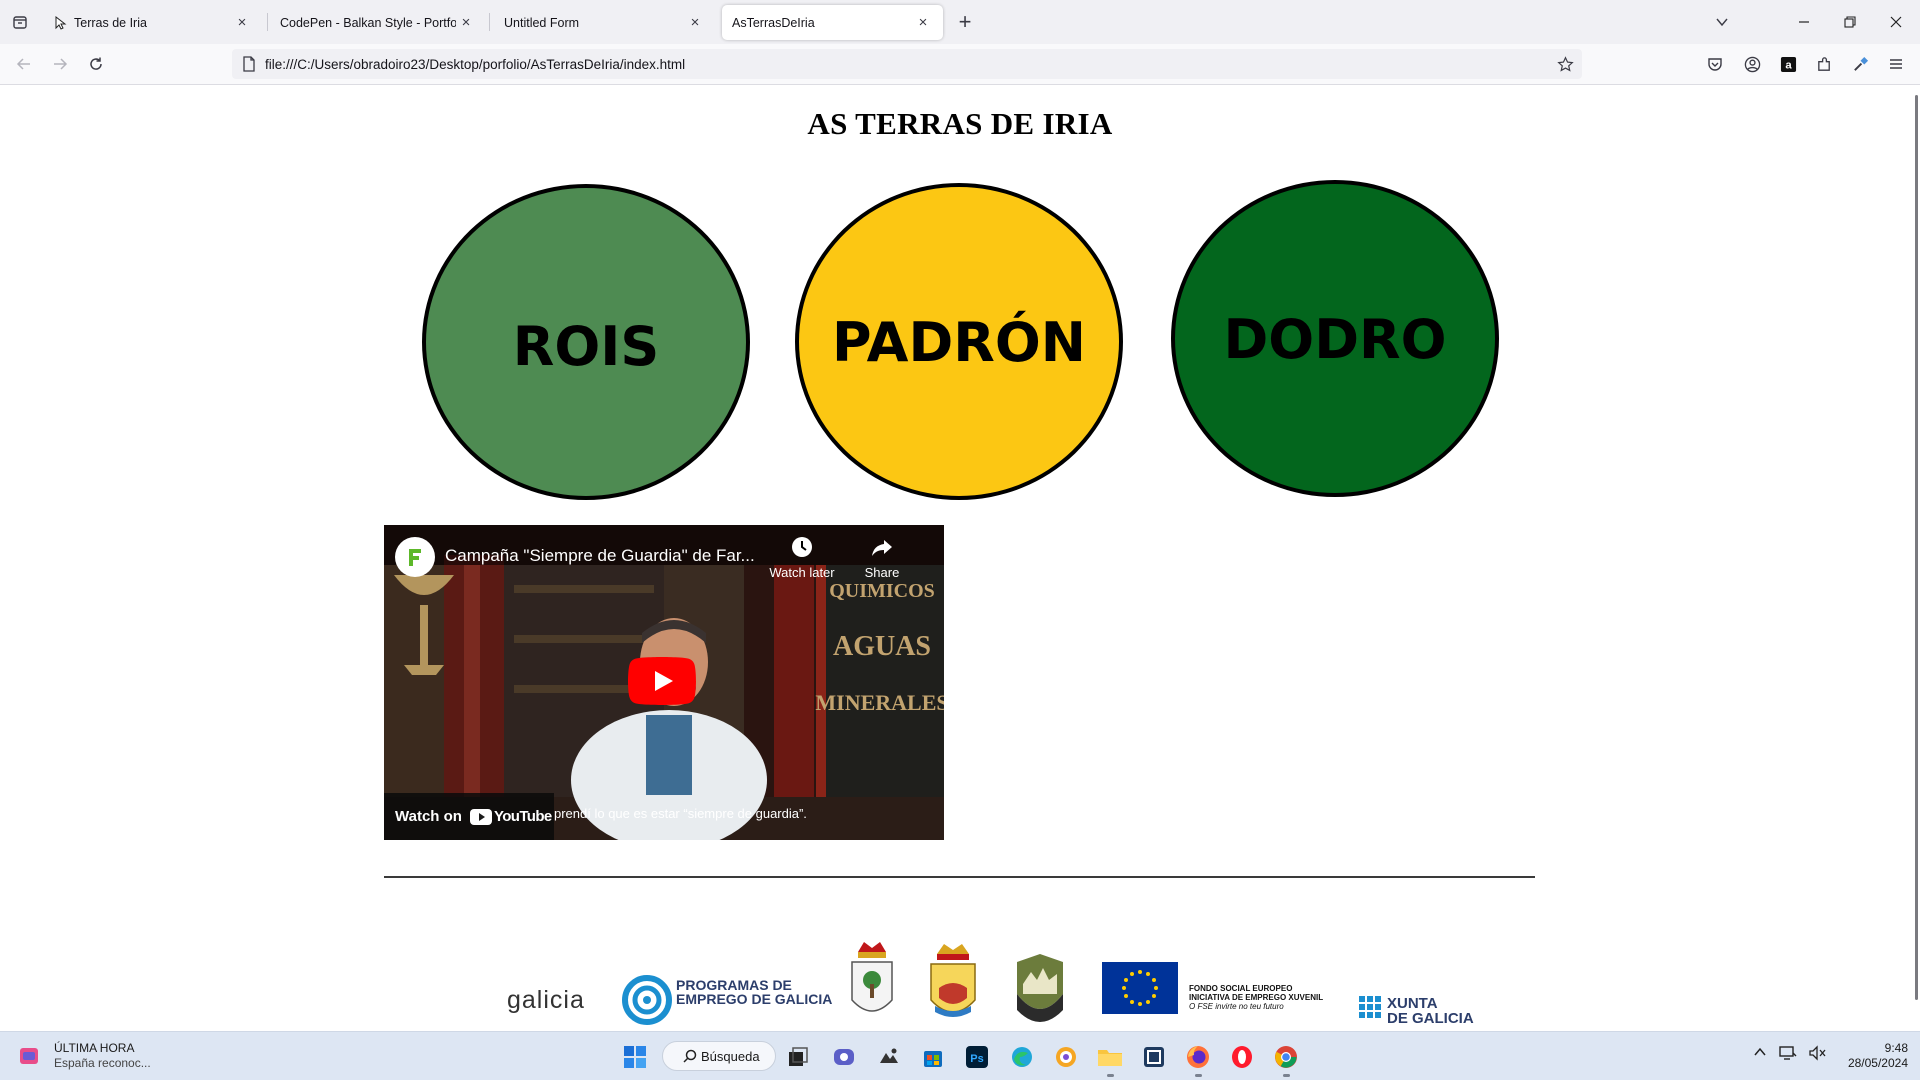 This screenshot has width=1920, height=1080. I want to click on pocket-icon, so click(1715, 64).